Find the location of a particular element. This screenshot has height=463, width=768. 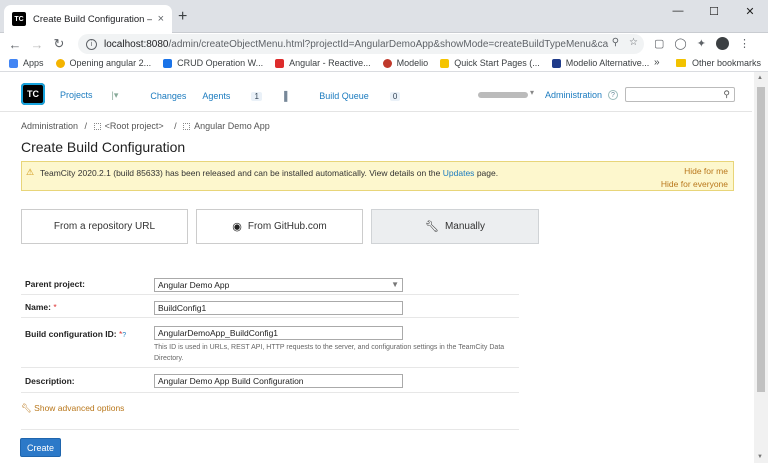

build-config-id-label: Build configuration ID: *? is located at coordinates (75, 334).